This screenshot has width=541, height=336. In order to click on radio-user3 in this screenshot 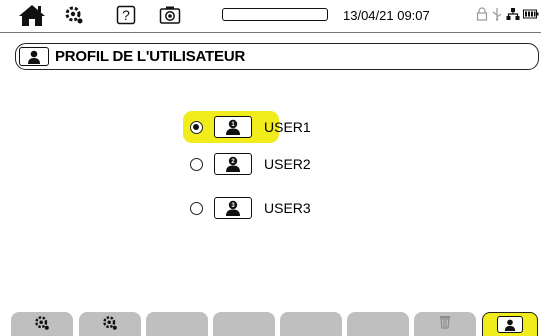, I will do `click(196, 208)`.